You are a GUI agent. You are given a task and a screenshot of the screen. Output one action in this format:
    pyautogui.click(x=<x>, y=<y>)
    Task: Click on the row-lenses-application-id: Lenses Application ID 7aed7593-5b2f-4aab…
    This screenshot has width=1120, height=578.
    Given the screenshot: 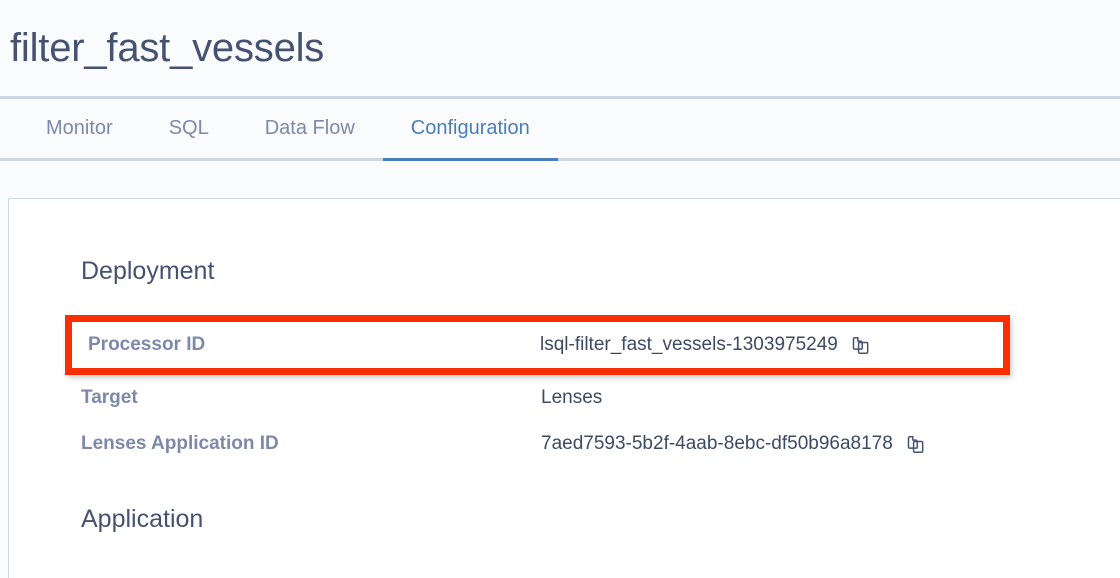 What is the action you would take?
    pyautogui.click(x=573, y=444)
    